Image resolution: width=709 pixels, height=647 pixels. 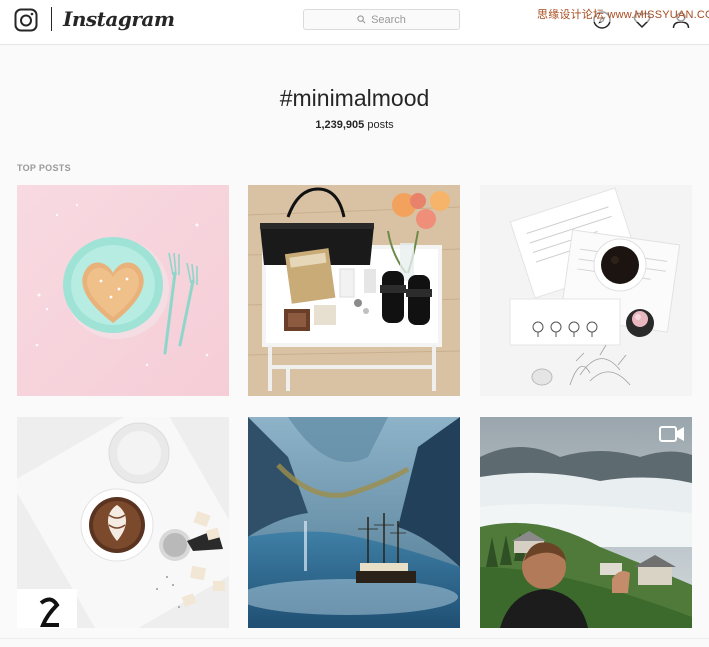 I want to click on pancake-photo, so click(x=123, y=290).